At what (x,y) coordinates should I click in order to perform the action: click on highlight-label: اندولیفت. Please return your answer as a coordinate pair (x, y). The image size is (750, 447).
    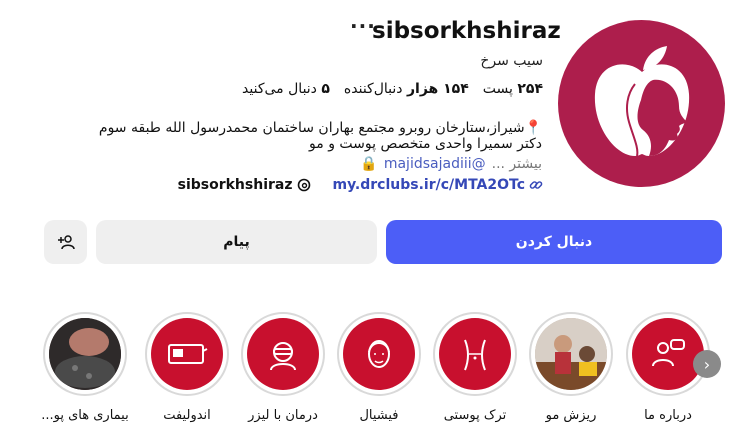
    Looking at the image, I should click on (187, 415).